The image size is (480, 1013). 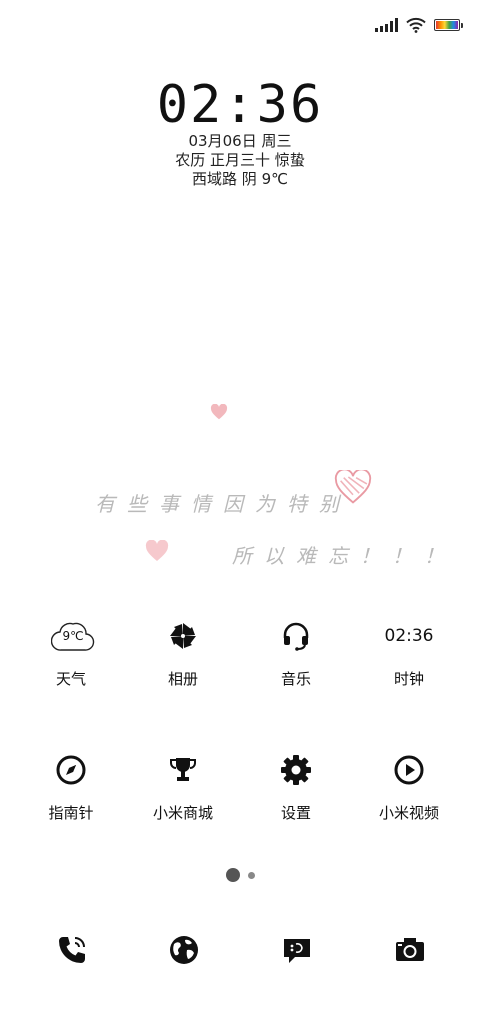 I want to click on camera-icon, so click(x=410, y=949).